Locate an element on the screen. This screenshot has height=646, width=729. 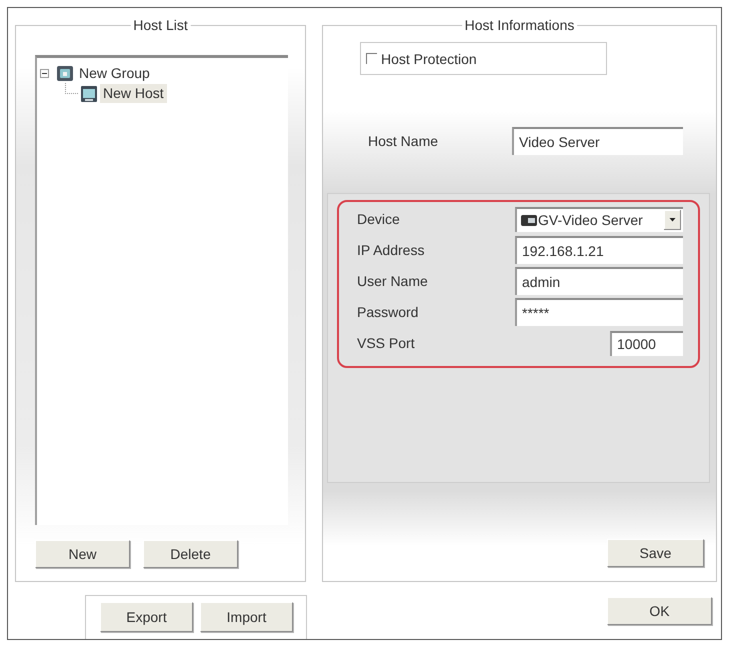
text-field: ***** is located at coordinates (599, 312).